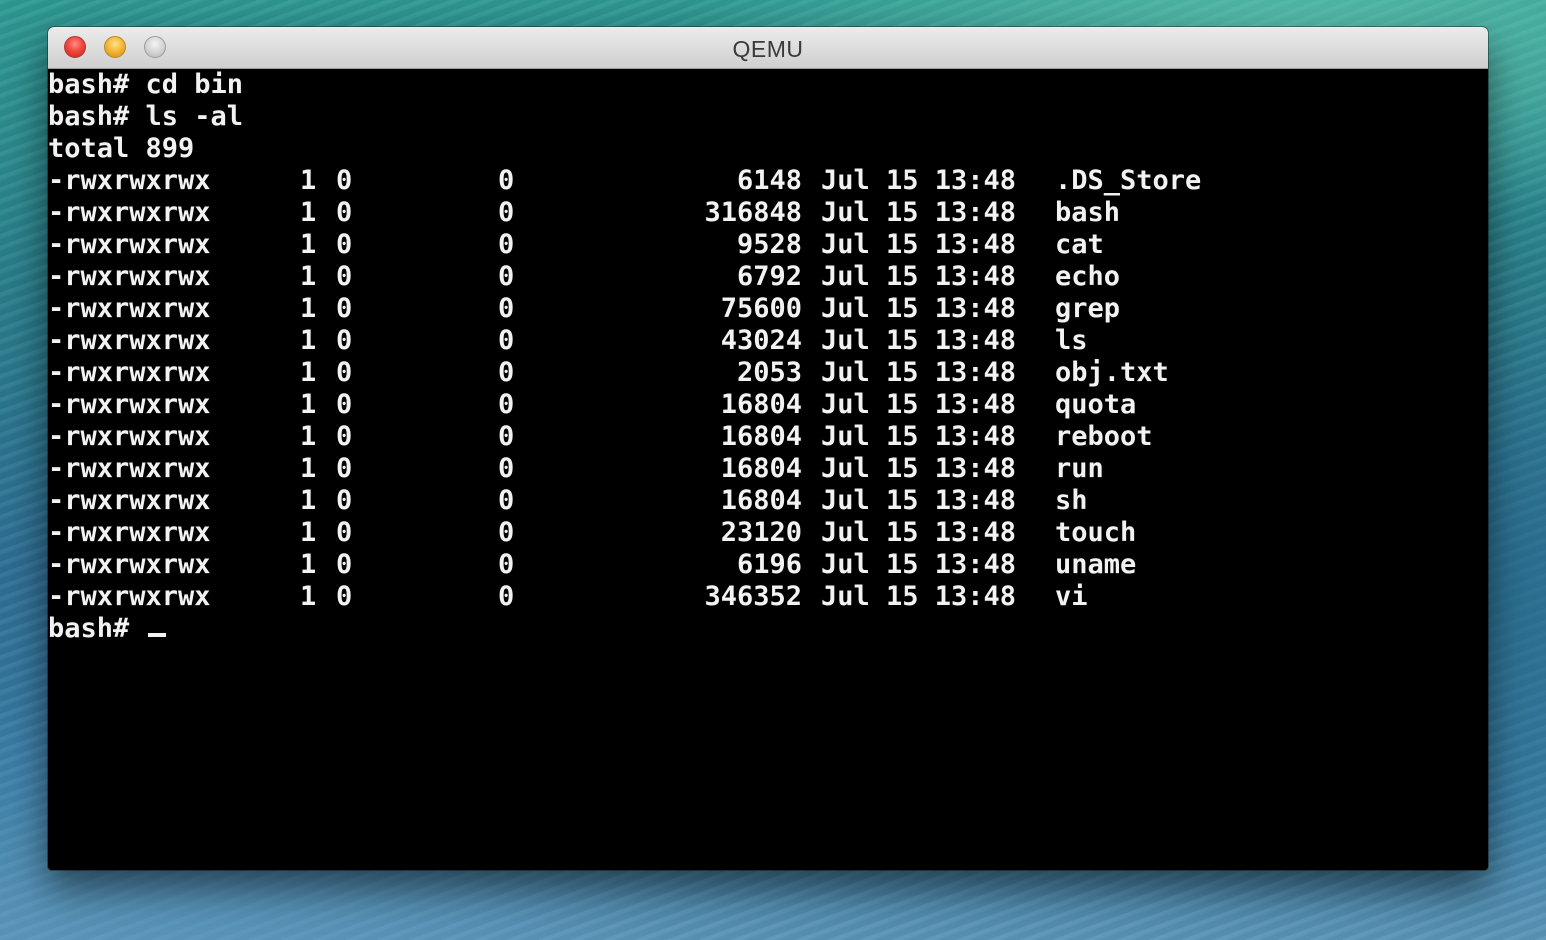 Image resolution: width=1546 pixels, height=940 pixels. Describe the element at coordinates (768, 245) in the screenshot. I see `listing-row: -rwxrwxrwx 1 0 0 9528 Jul 15 13:48 cat` at that location.